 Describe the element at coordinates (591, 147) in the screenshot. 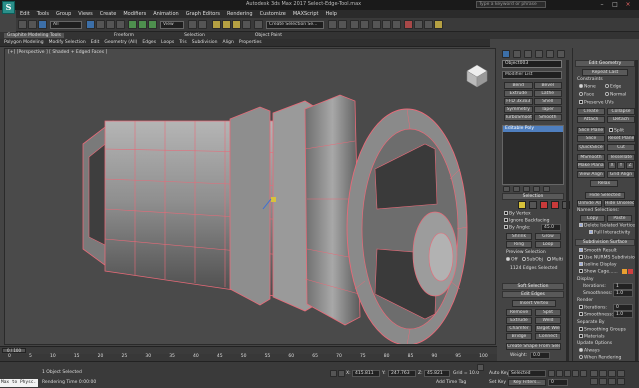

I see `quickslice-button: QuickSlice` at that location.